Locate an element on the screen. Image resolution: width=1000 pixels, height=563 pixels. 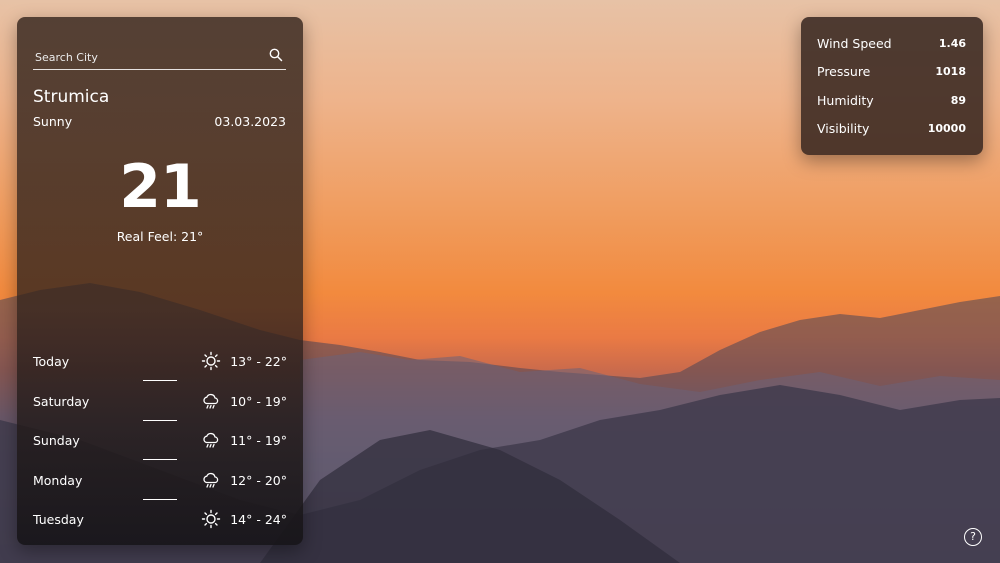
forecast-day: Monday is located at coordinates (58, 480).